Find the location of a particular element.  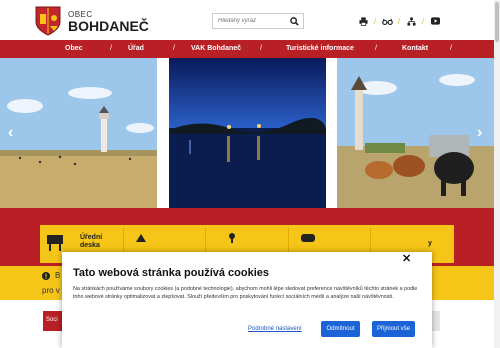

nav-item-kontakt: Kontakt is located at coordinates (415, 49).